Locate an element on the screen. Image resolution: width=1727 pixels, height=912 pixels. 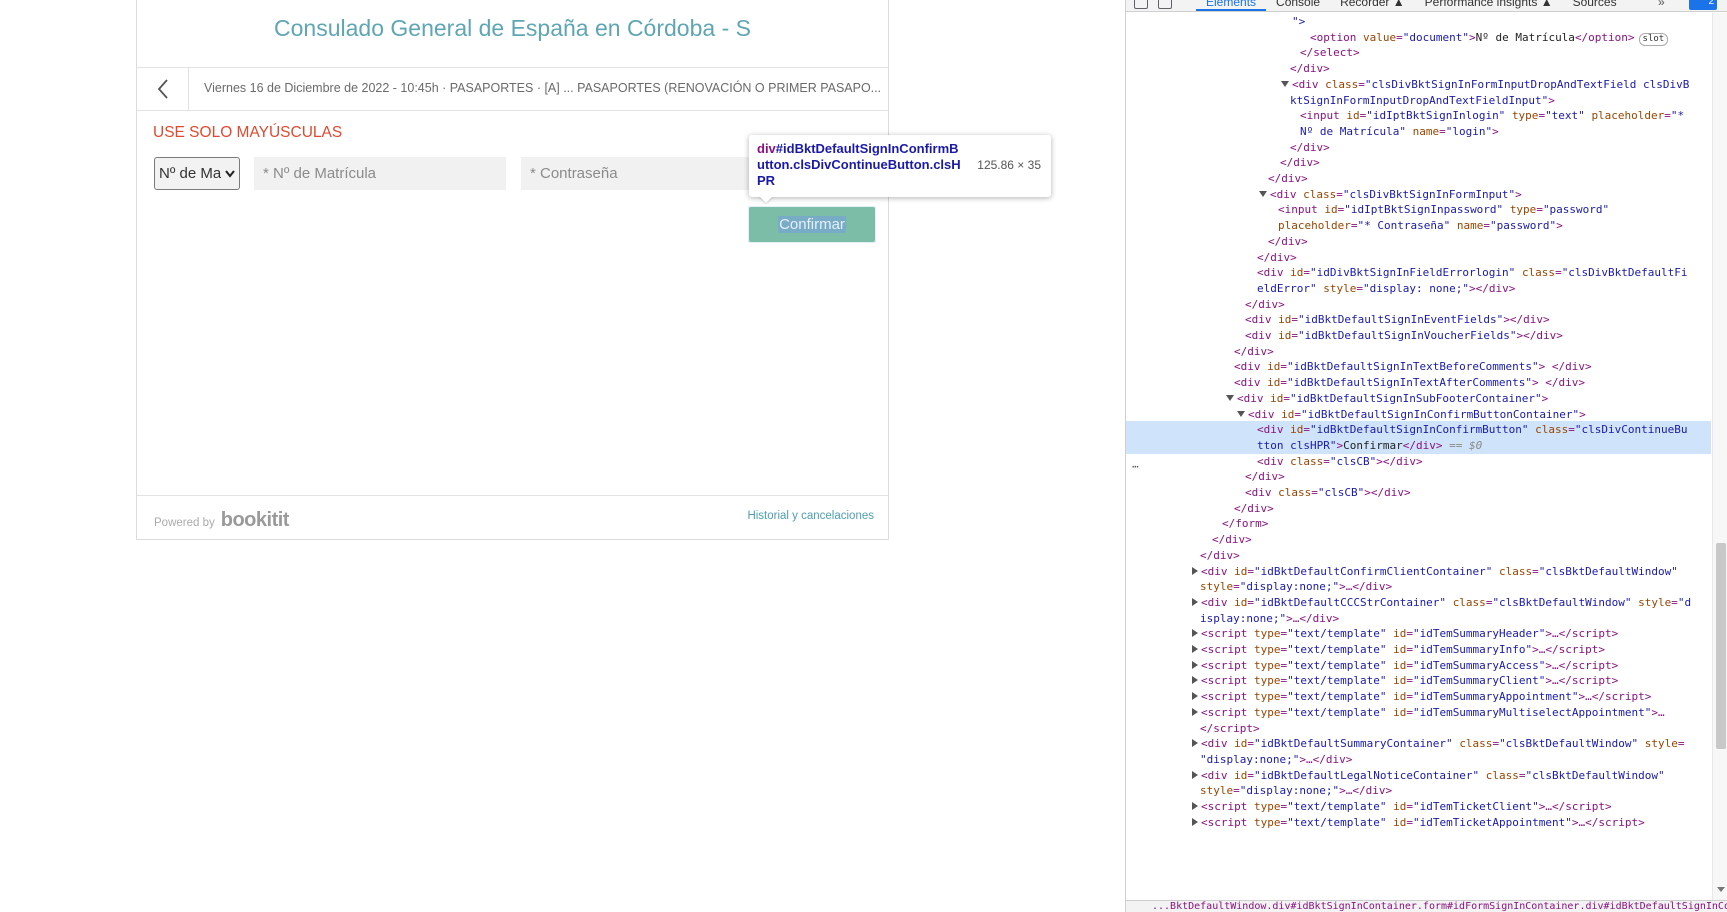
confirm-button: Confirmar is located at coordinates (812, 224).